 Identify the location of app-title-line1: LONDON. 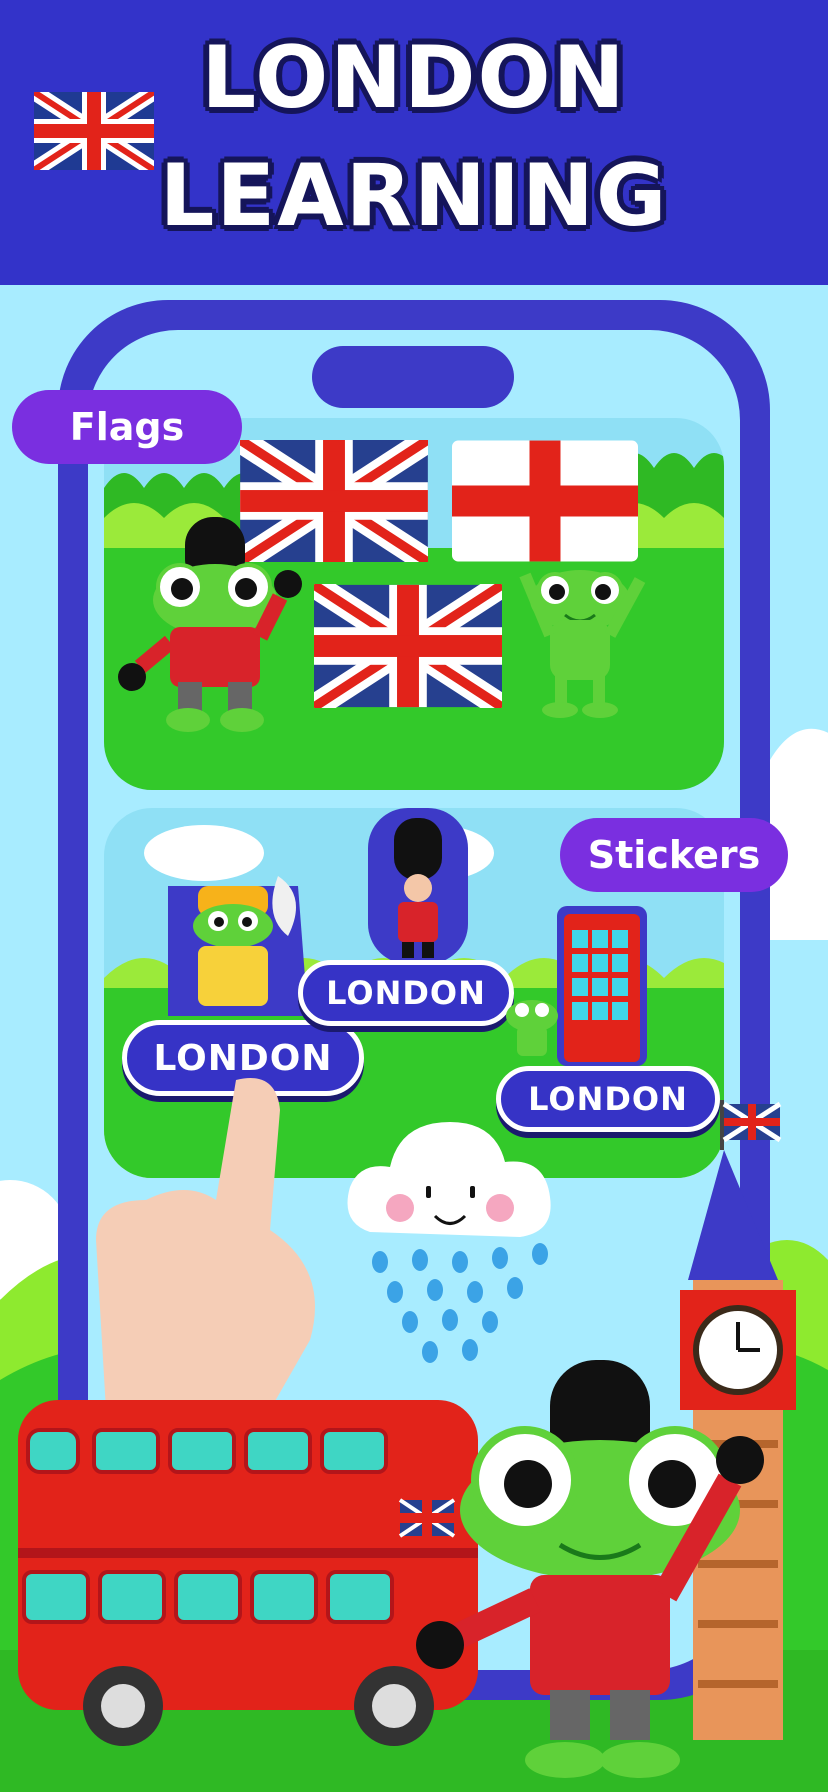
(414, 78).